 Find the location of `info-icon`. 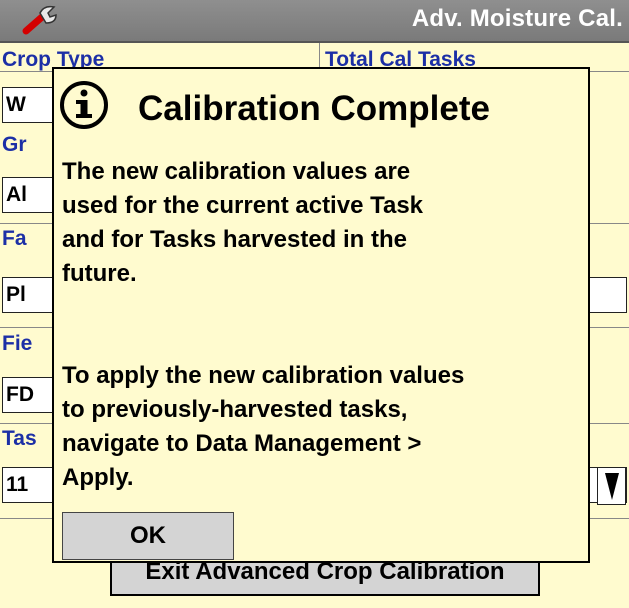

info-icon is located at coordinates (84, 105).